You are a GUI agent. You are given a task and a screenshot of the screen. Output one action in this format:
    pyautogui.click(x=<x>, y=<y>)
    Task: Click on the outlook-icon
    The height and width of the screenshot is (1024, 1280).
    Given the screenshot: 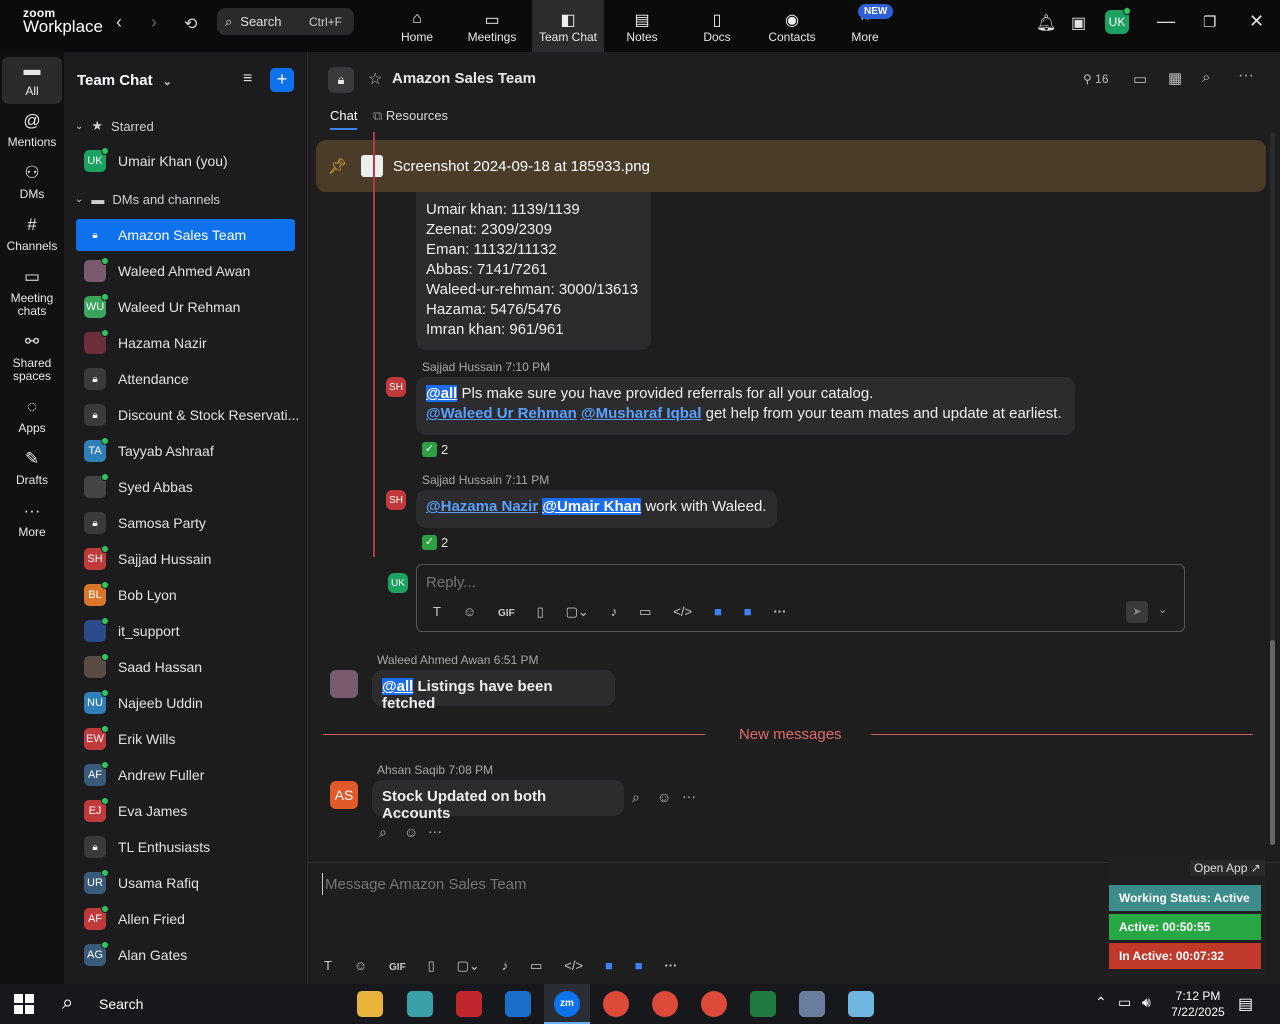 What is the action you would take?
    pyautogui.click(x=518, y=1004)
    